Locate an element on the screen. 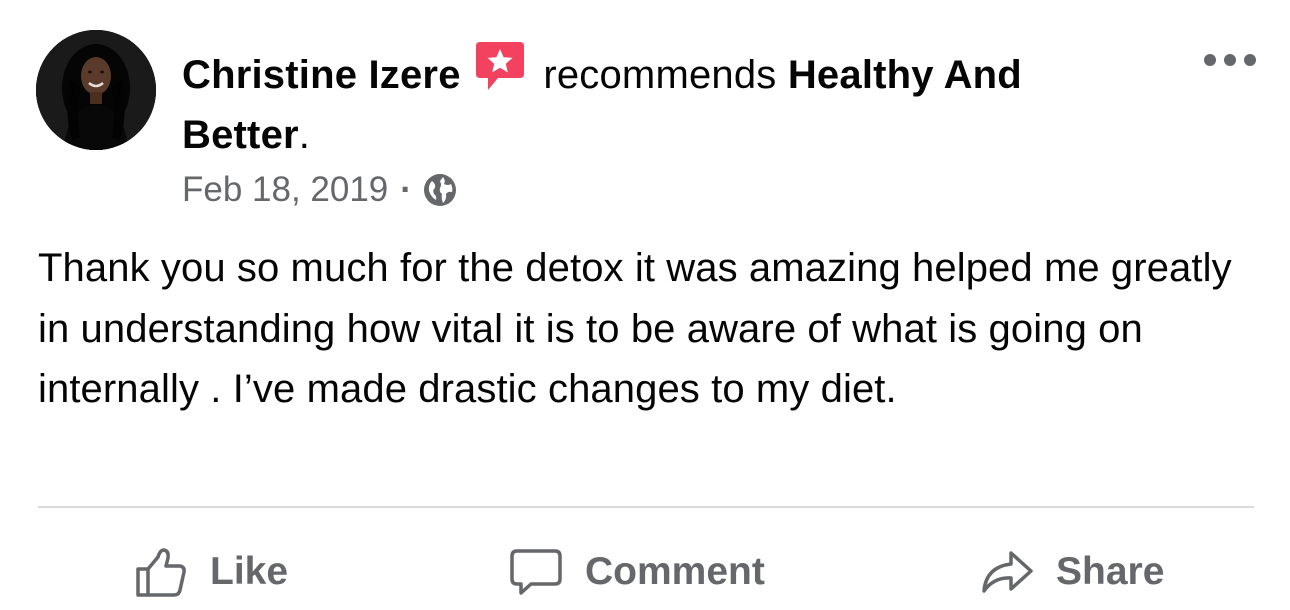 The image size is (1290, 610). recommend-star-badge-icon is located at coordinates (499, 66).